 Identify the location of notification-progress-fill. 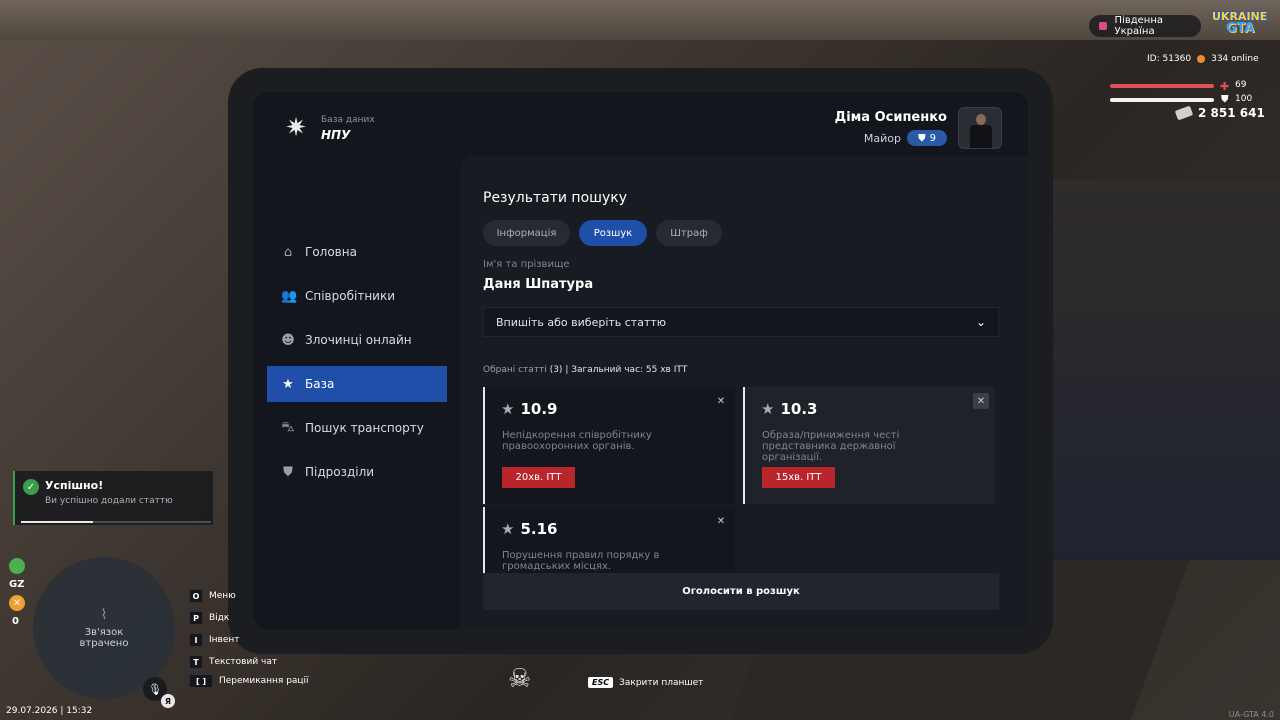
(57, 522).